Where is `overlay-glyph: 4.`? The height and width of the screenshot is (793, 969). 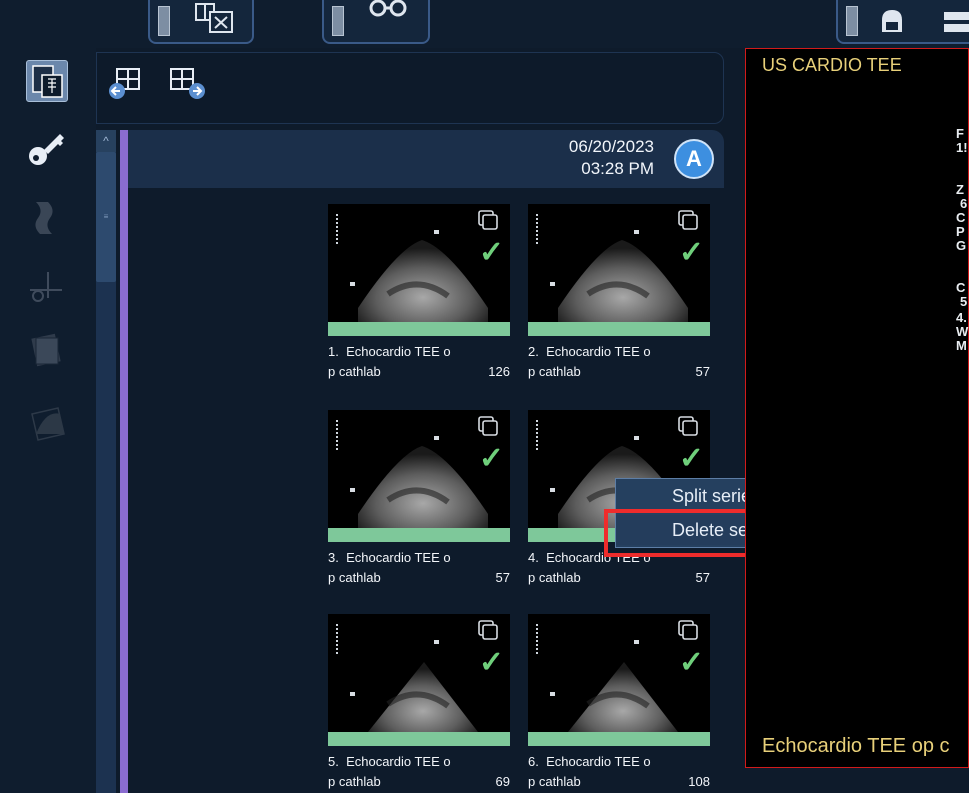 overlay-glyph: 4. is located at coordinates (961, 317).